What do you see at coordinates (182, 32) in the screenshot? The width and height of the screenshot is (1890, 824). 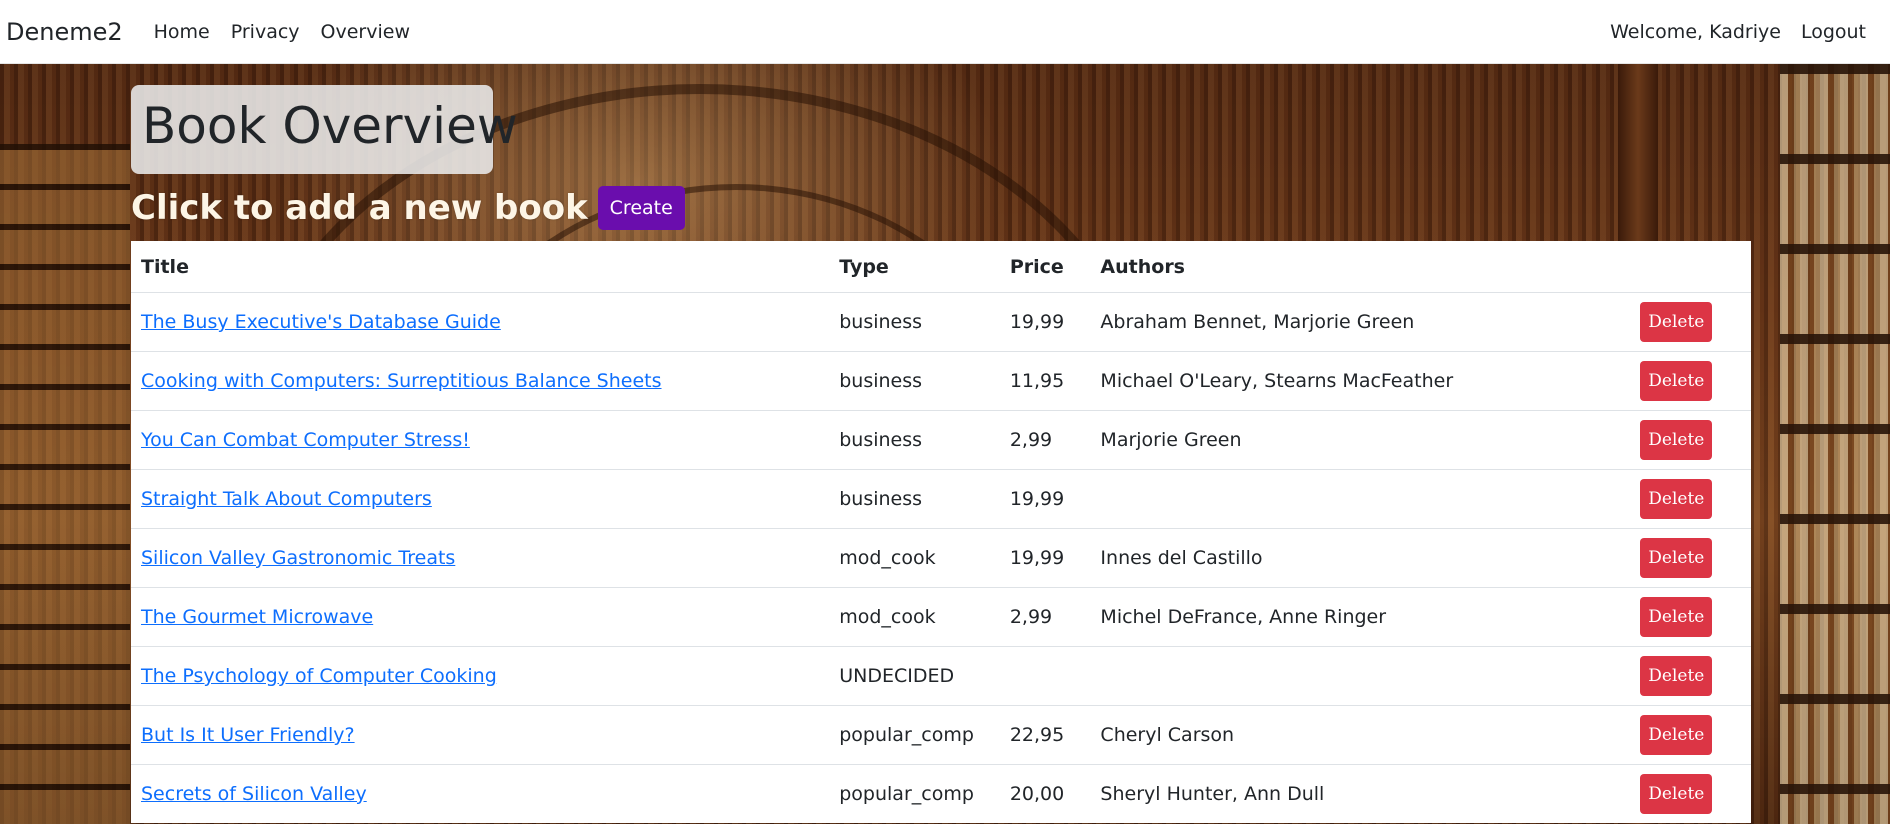 I see `nav-home: Home` at bounding box center [182, 32].